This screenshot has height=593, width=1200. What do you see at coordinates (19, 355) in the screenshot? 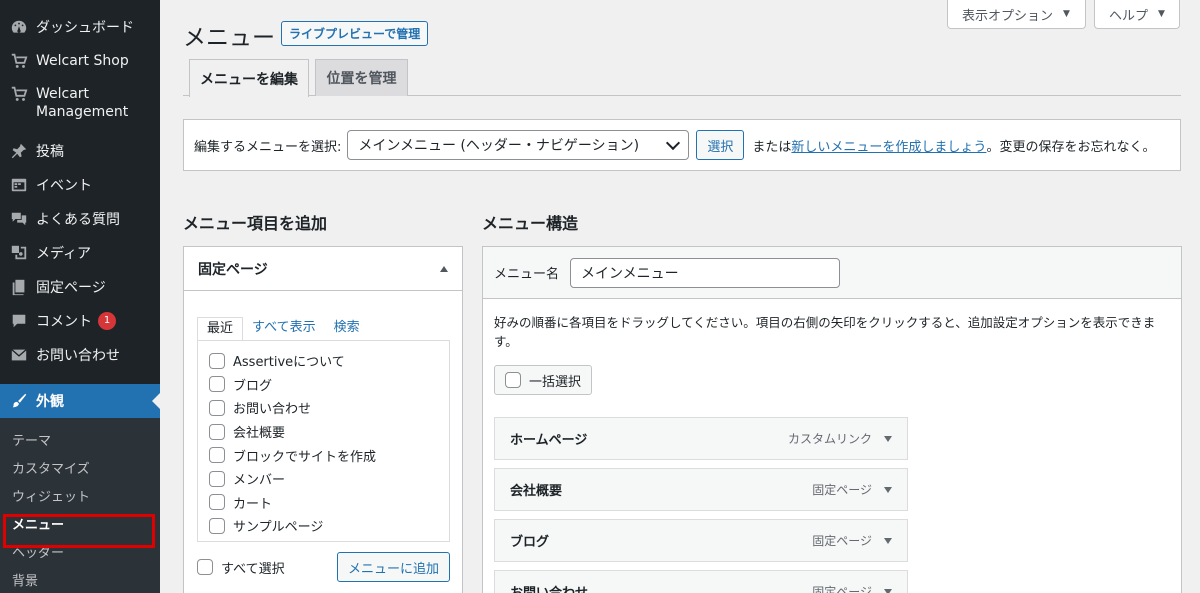
I see `mail-icon` at bounding box center [19, 355].